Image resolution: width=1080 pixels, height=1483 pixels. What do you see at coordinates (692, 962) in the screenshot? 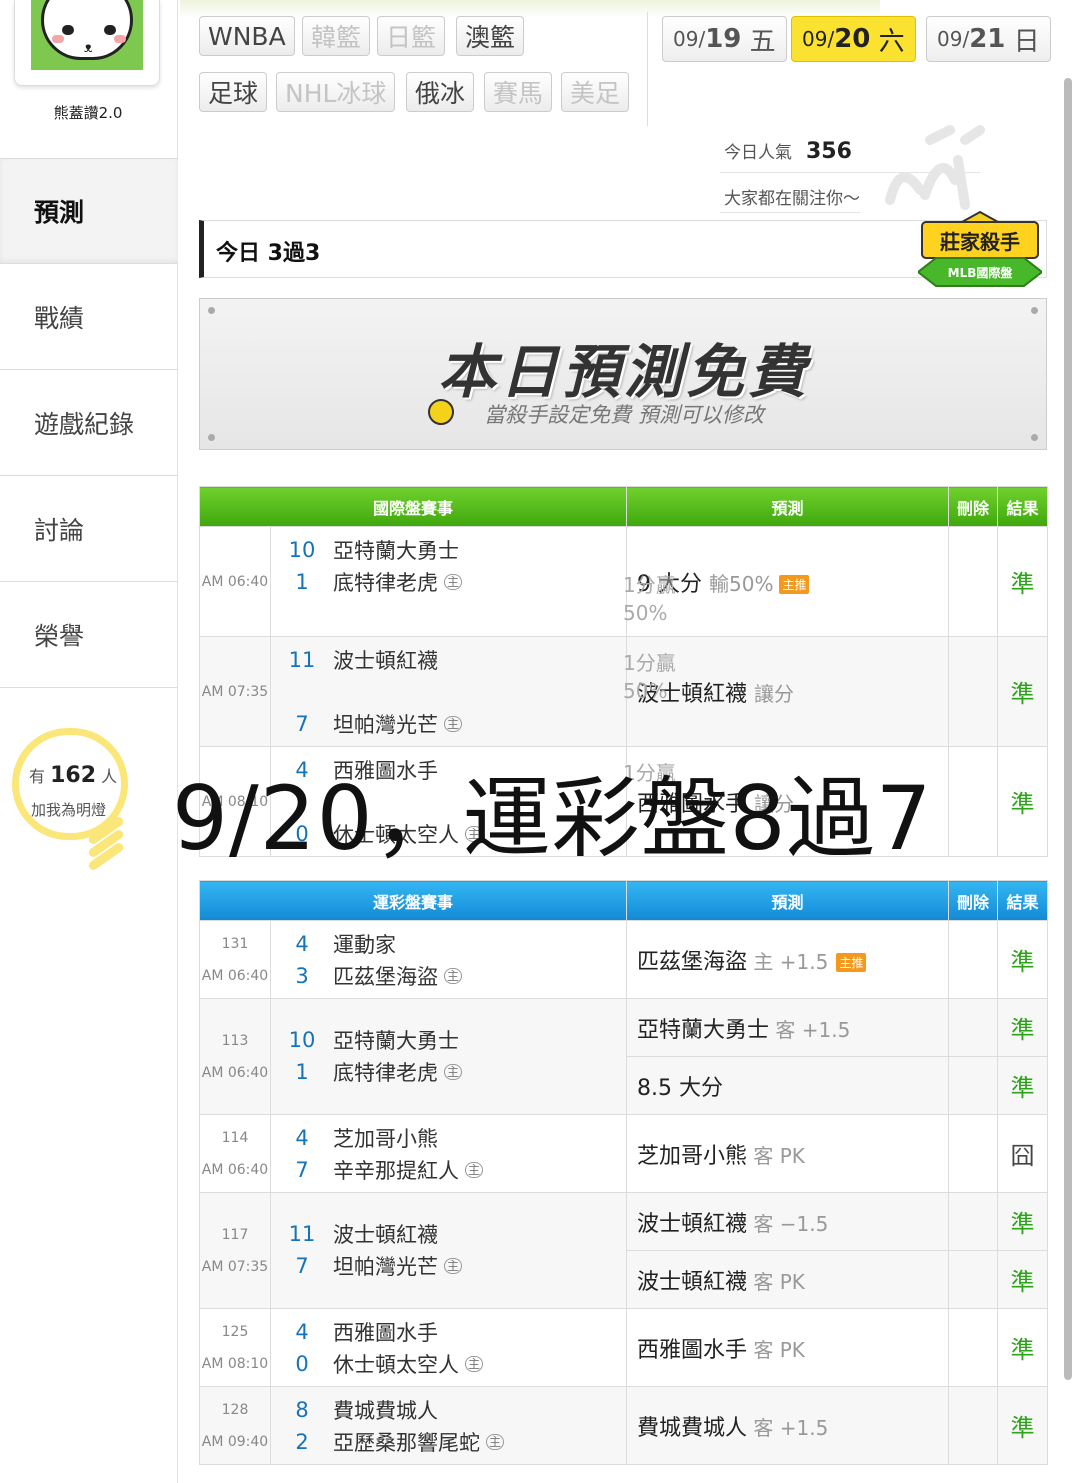
I see `prediction-pick: 匹茲堡海盜` at bounding box center [692, 962].